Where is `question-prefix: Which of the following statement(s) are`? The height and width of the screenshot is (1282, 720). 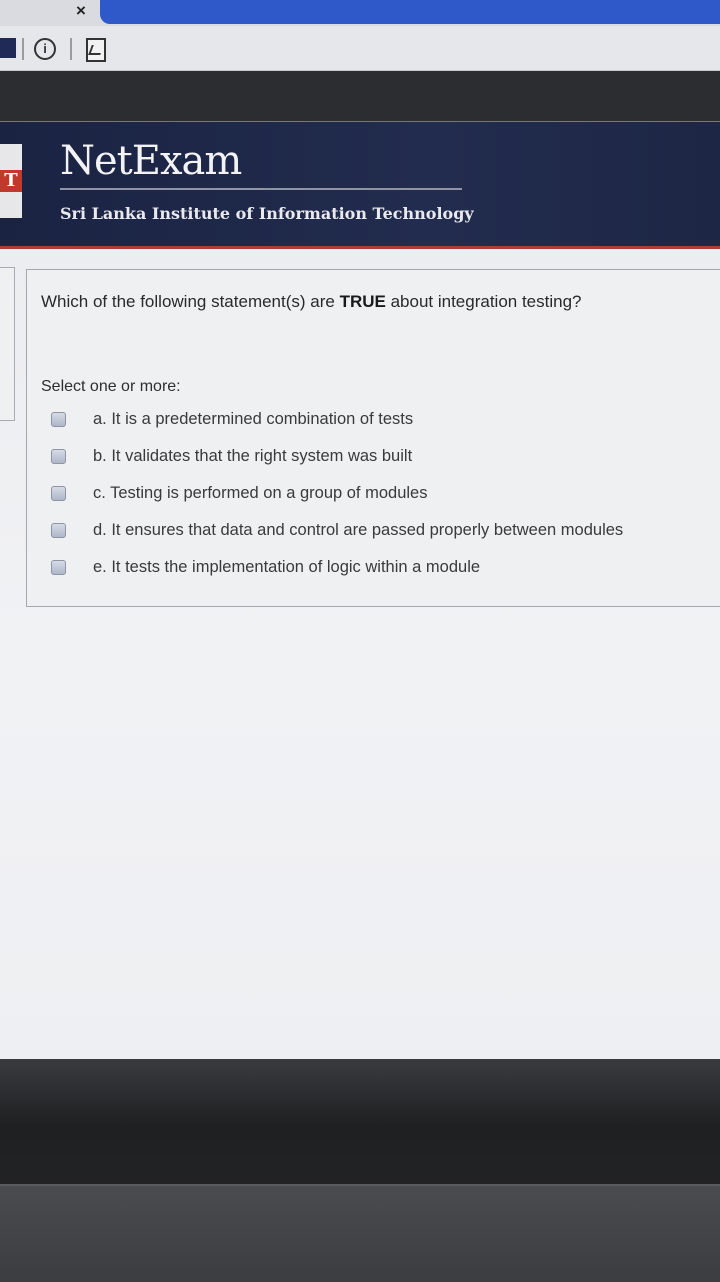
question-prefix: Which of the following statement(s) are is located at coordinates (190, 301).